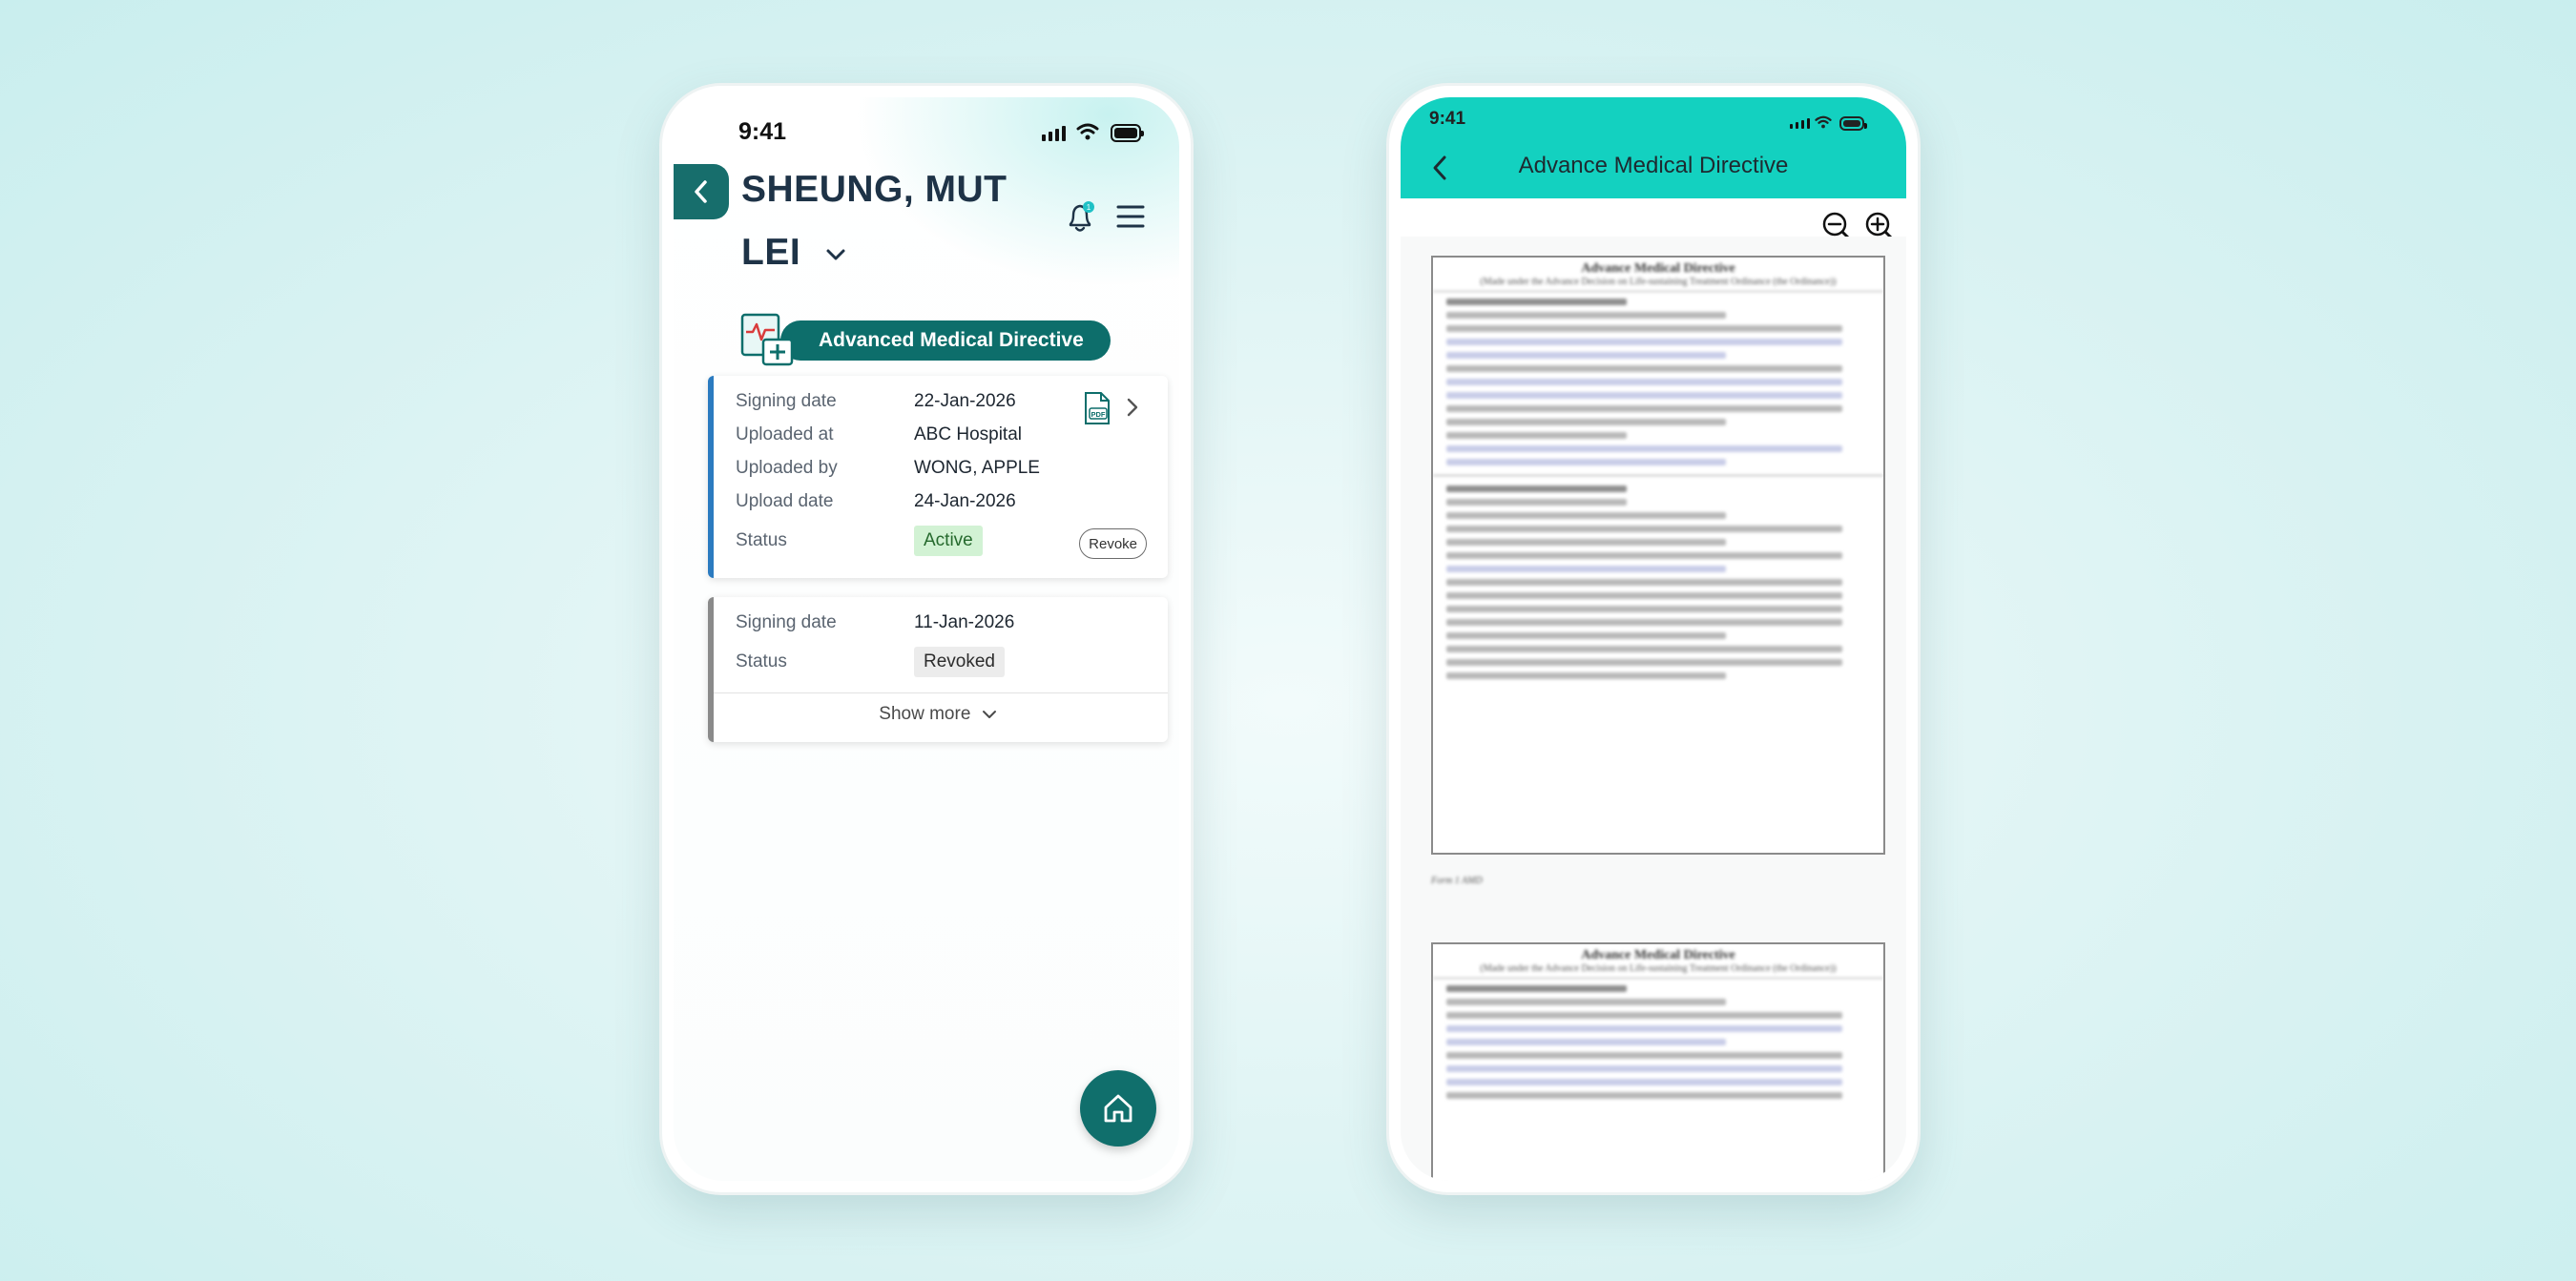 The image size is (2576, 1281). What do you see at coordinates (785, 501) in the screenshot?
I see `upload-date-label: Upload date` at bounding box center [785, 501].